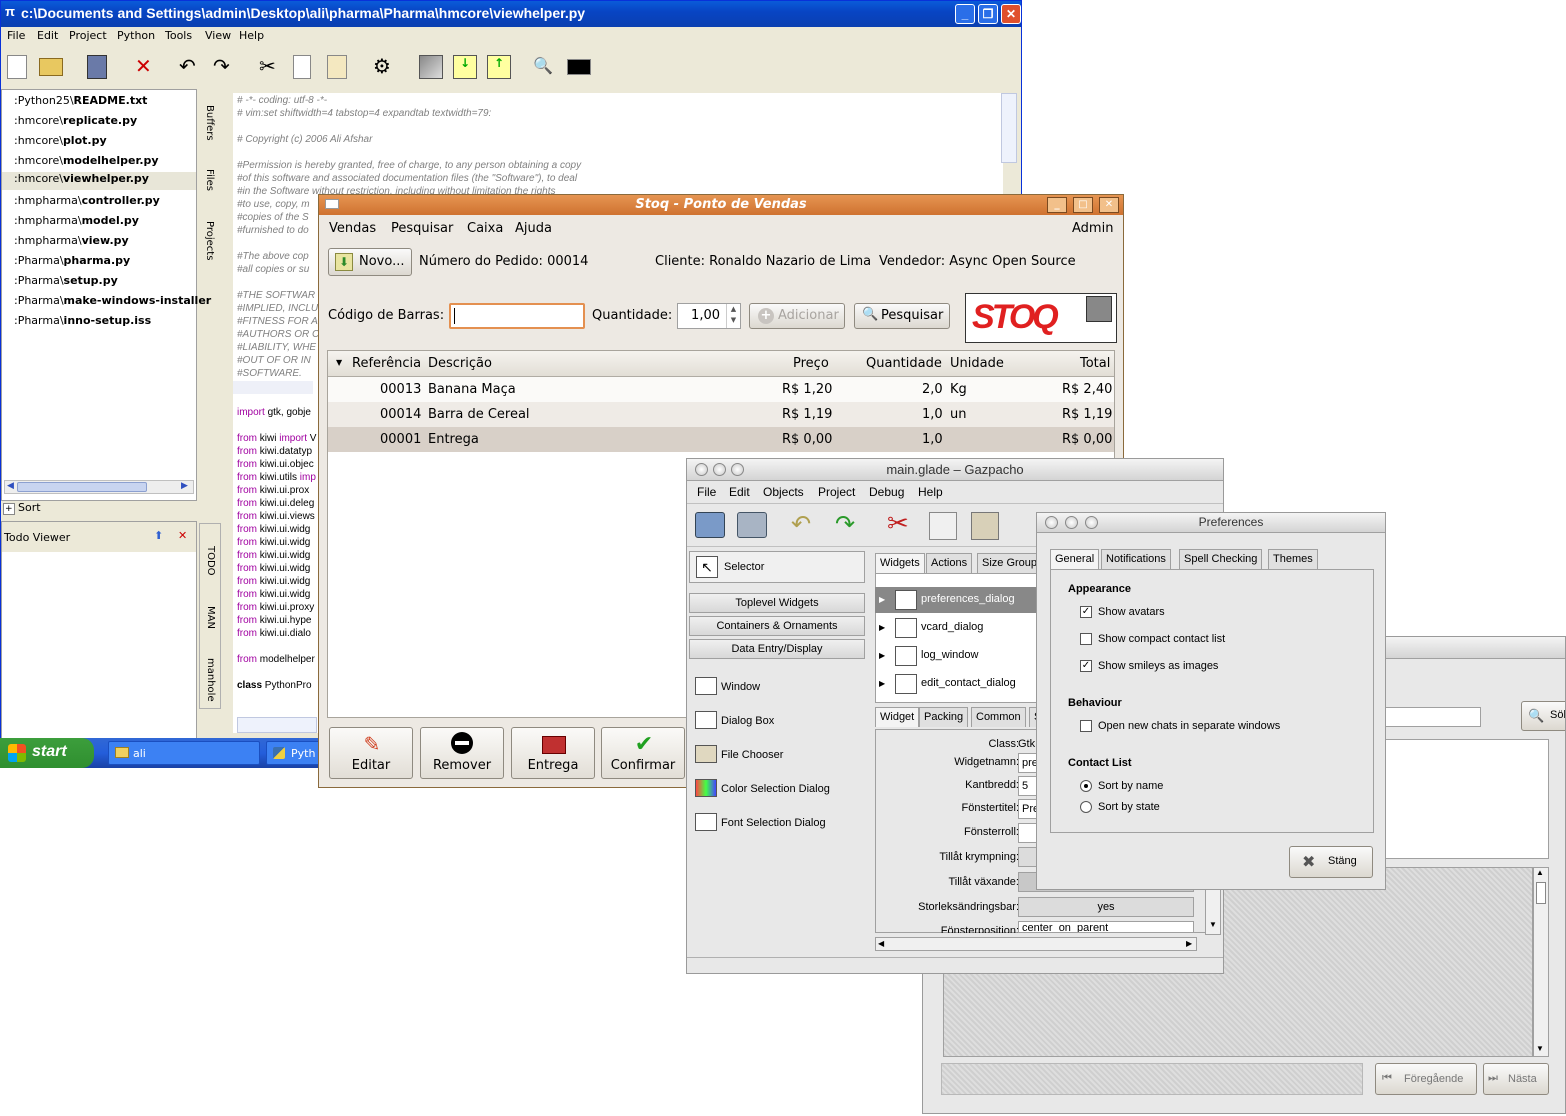 This screenshot has height=1116, width=1566. What do you see at coordinates (105, 103) in the screenshot?
I see `list-item: :Python25\README.txt` at bounding box center [105, 103].